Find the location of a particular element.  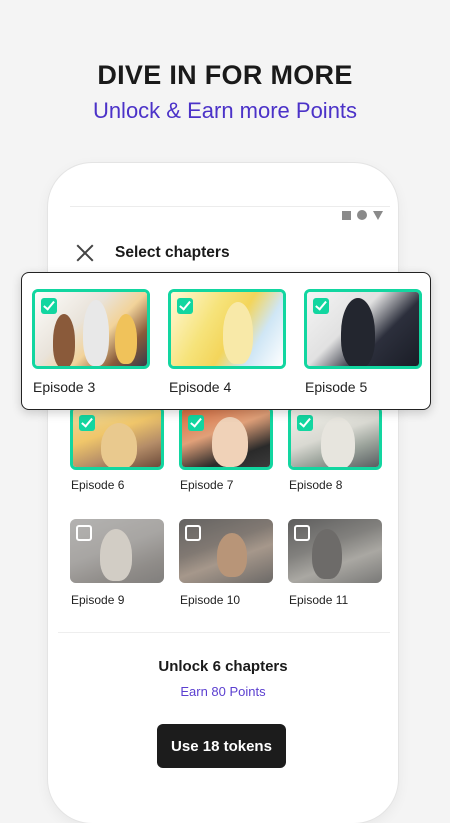

status-bar-icons is located at coordinates (362, 215).